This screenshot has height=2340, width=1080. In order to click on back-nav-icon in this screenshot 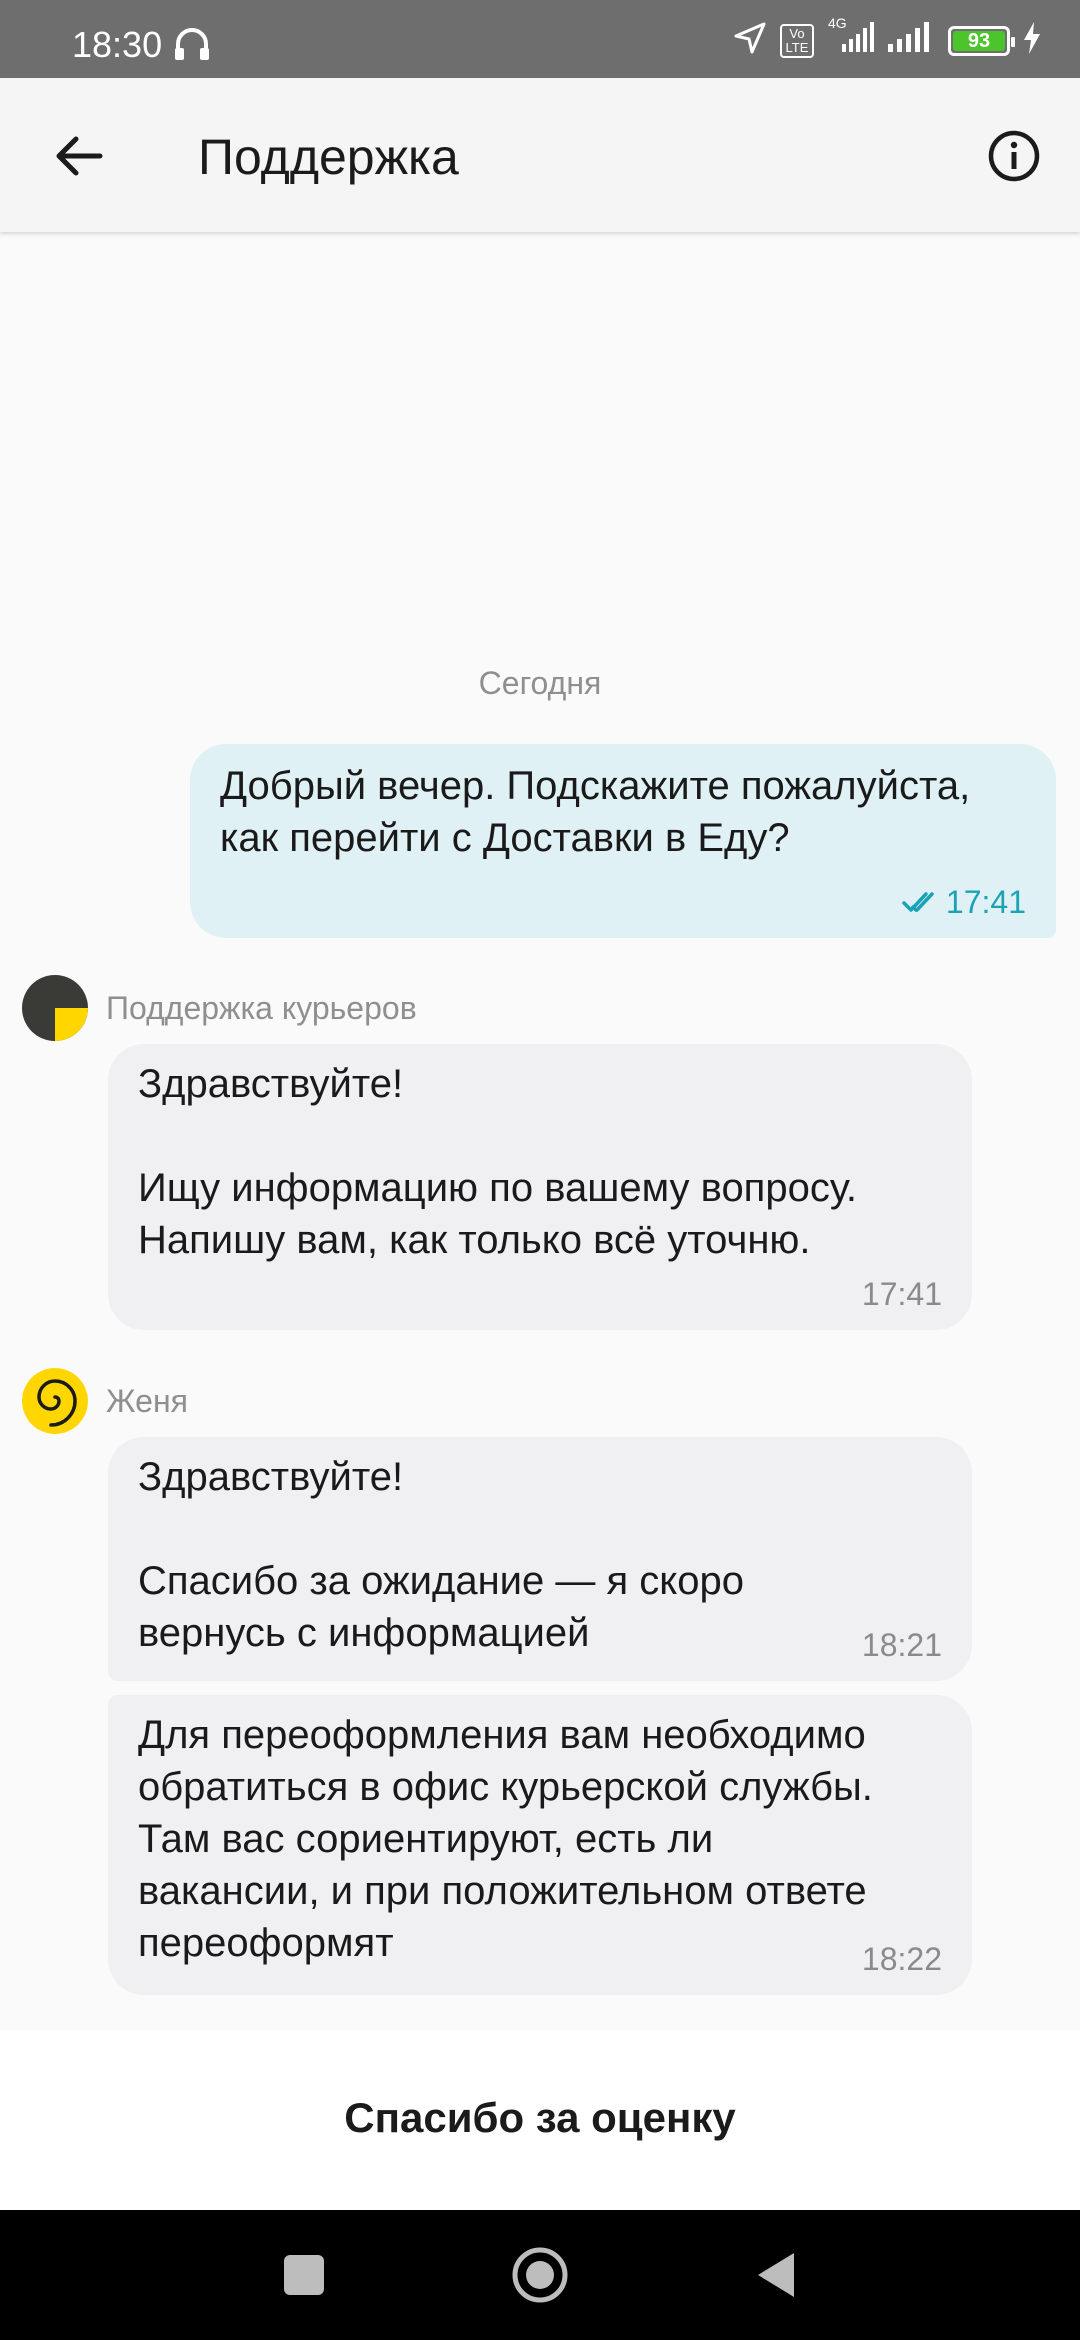, I will do `click(776, 2275)`.